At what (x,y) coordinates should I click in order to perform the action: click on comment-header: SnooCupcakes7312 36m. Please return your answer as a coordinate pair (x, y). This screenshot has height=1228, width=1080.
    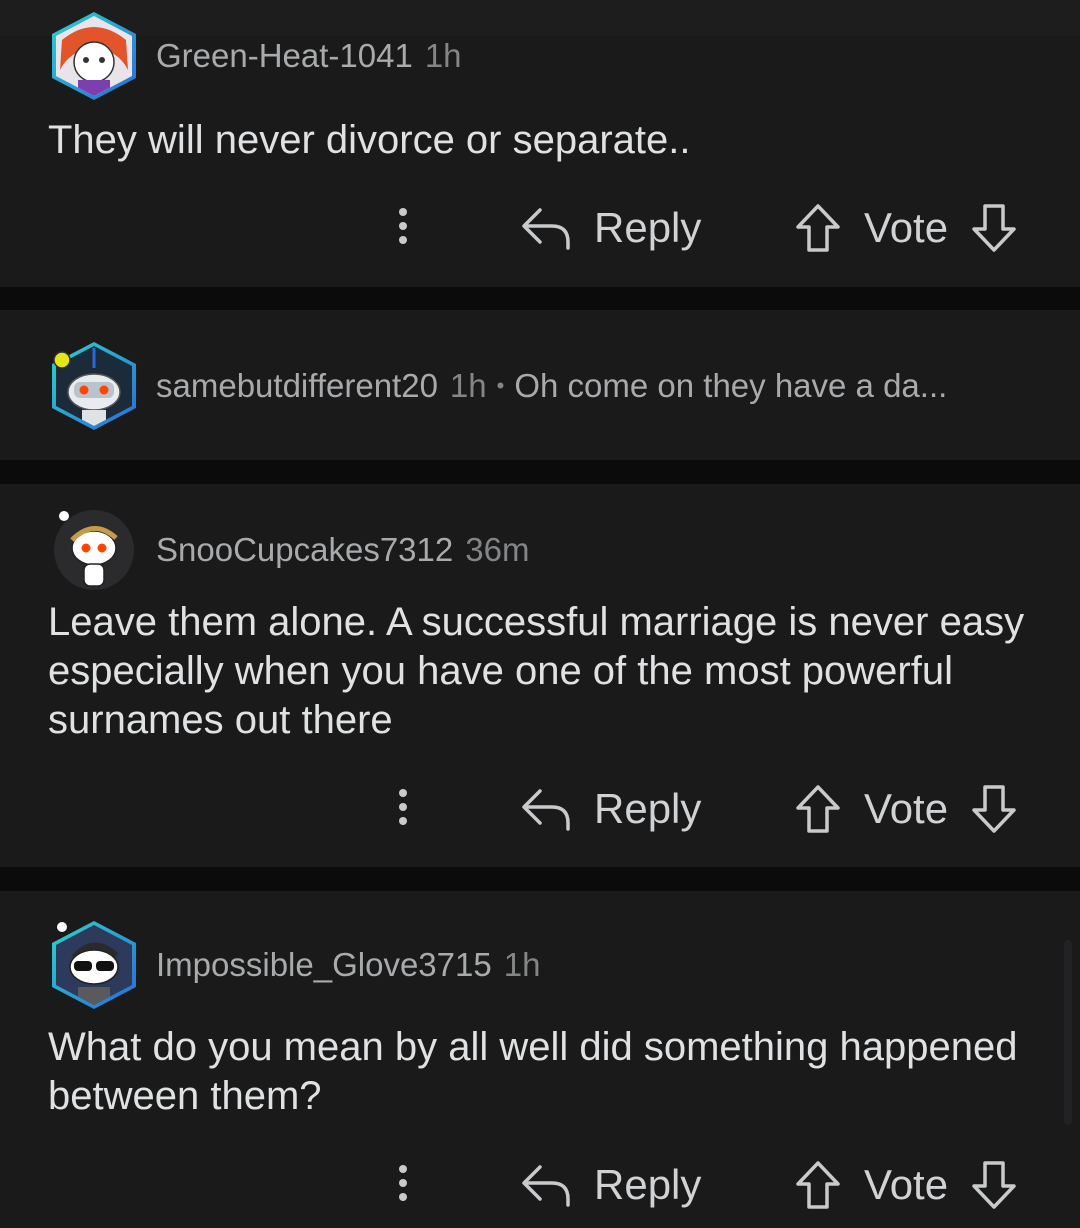
    Looking at the image, I should click on (288, 550).